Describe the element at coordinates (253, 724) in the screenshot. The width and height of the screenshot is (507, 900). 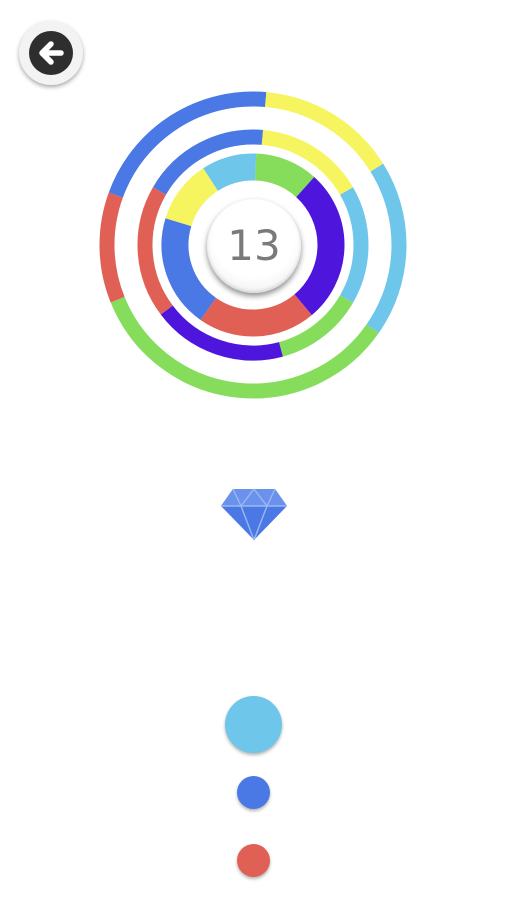
I see `next-ball` at that location.